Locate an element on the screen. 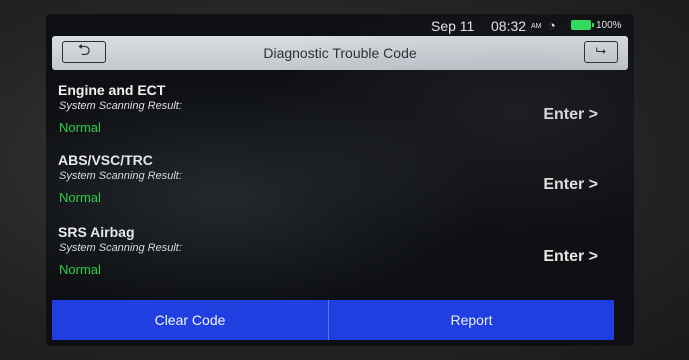 Image resolution: width=689 pixels, height=360 pixels. page-title: Diagnostic Trouble Code is located at coordinates (340, 53).